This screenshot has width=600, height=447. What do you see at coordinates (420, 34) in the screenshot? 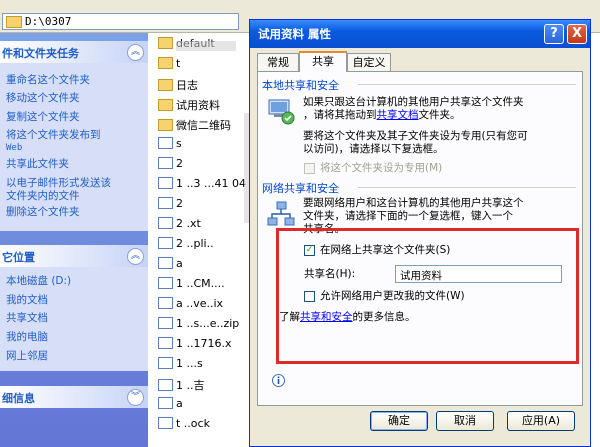
I see `dialog-title-bar: 试用资料 属性 ? X` at bounding box center [420, 34].